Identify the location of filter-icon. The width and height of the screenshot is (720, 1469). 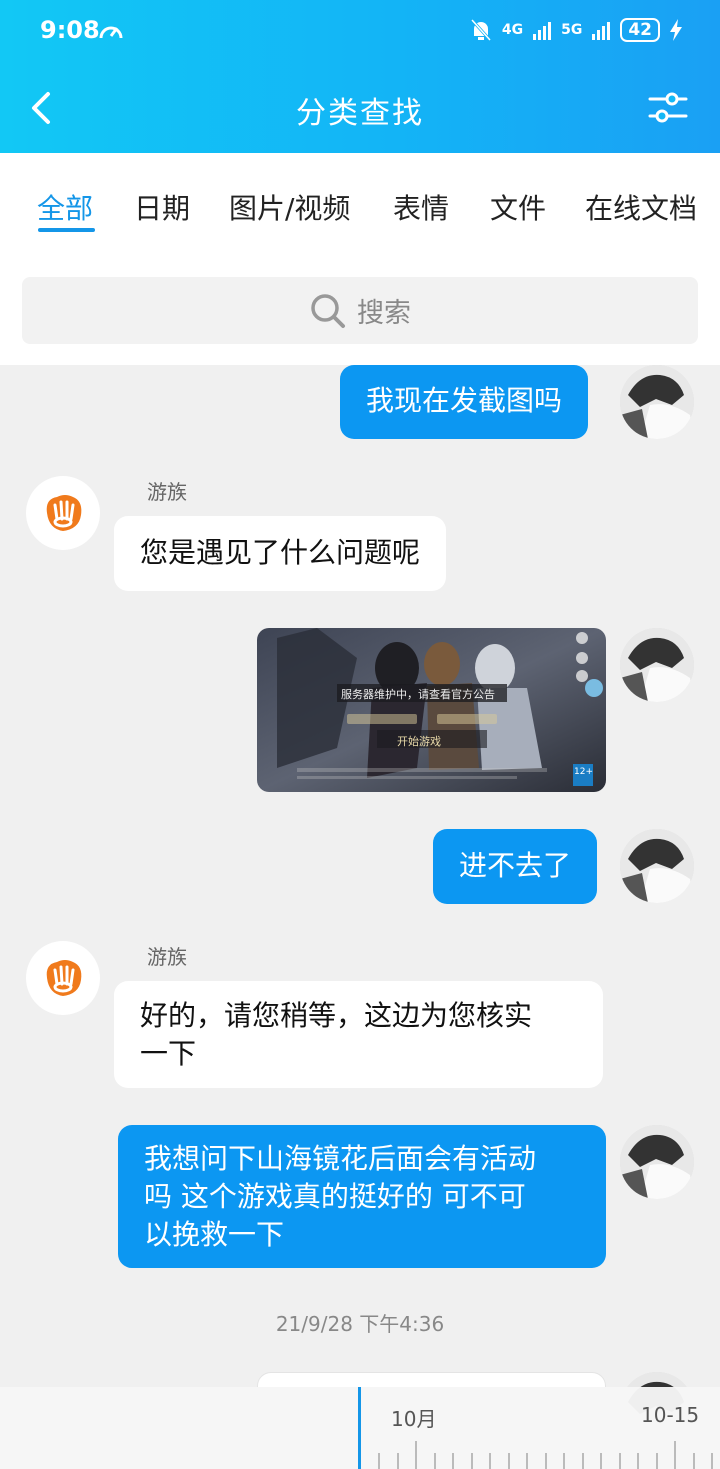
(668, 108).